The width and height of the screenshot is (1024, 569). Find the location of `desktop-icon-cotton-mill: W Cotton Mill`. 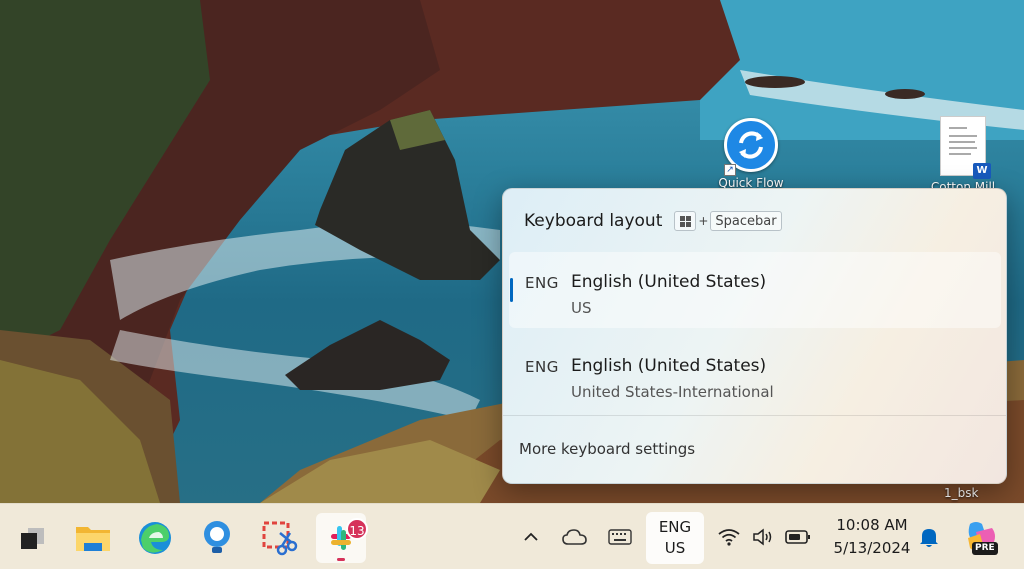

desktop-icon-cotton-mill: W Cotton Mill is located at coordinates (963, 155).